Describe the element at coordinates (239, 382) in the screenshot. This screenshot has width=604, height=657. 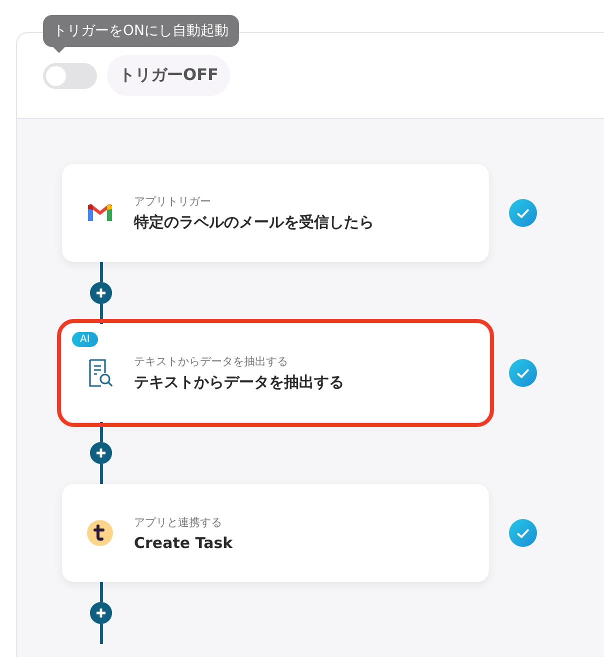
I see `step-title: テキストからデータを抽出する` at that location.